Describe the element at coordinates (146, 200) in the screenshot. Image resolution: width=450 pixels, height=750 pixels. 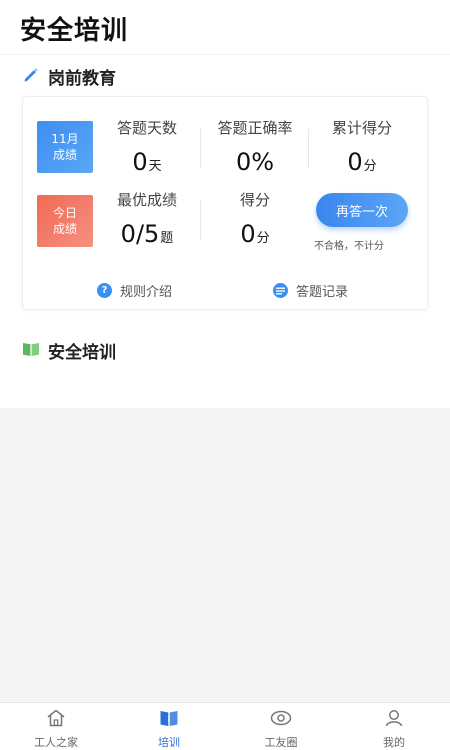
I see `stat-label: 最优成绩` at that location.